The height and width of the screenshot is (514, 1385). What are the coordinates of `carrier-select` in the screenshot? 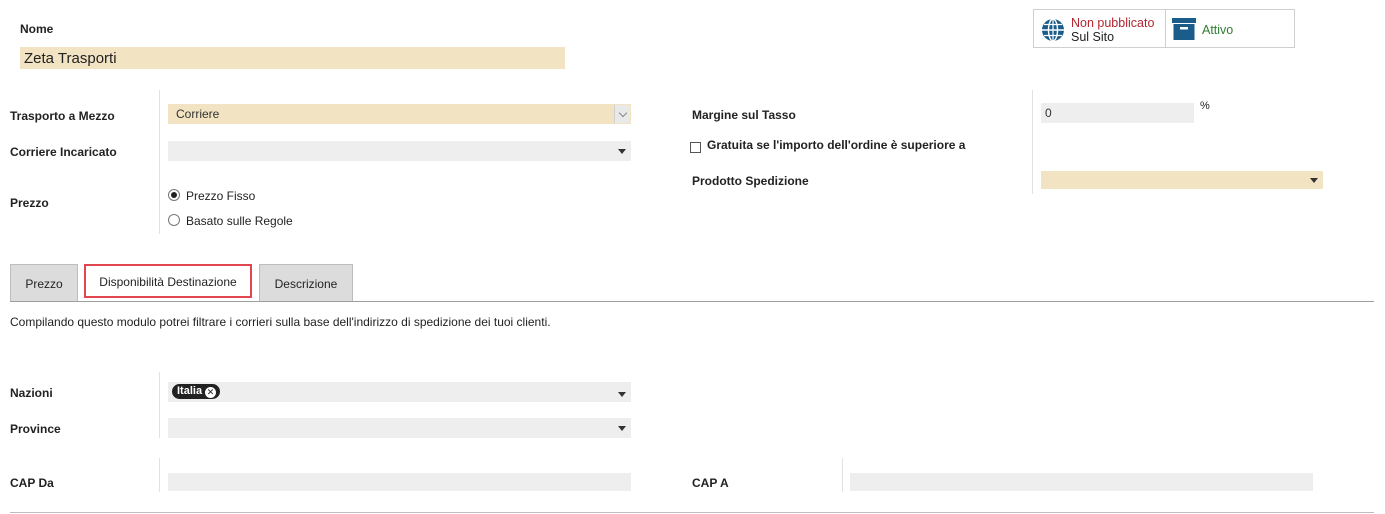 It's located at (399, 151).